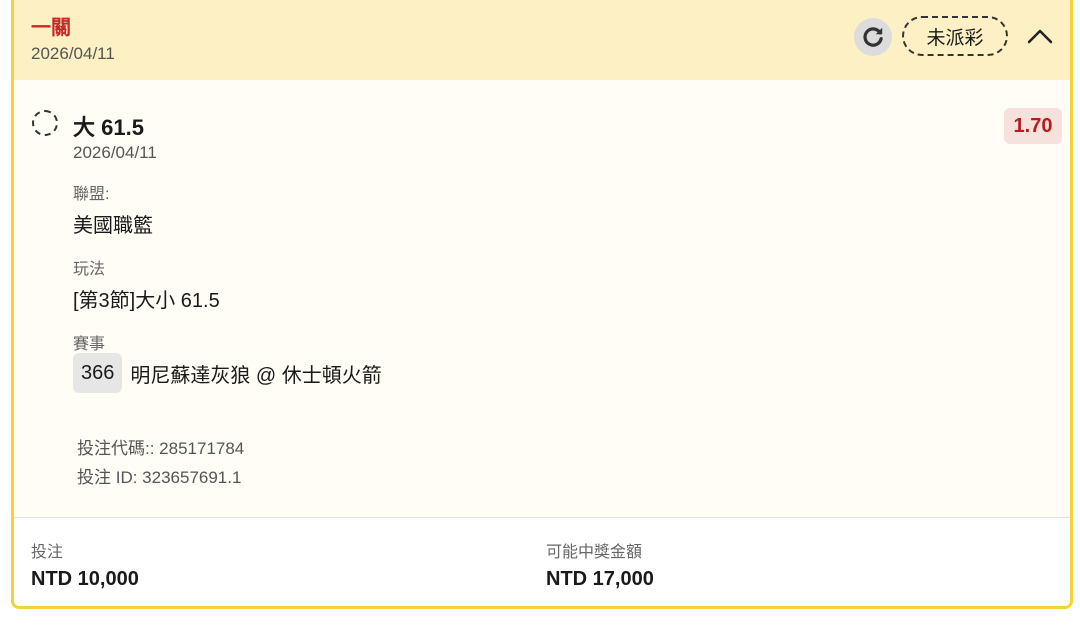  I want to click on league-label: 聯盟:, so click(91, 194).